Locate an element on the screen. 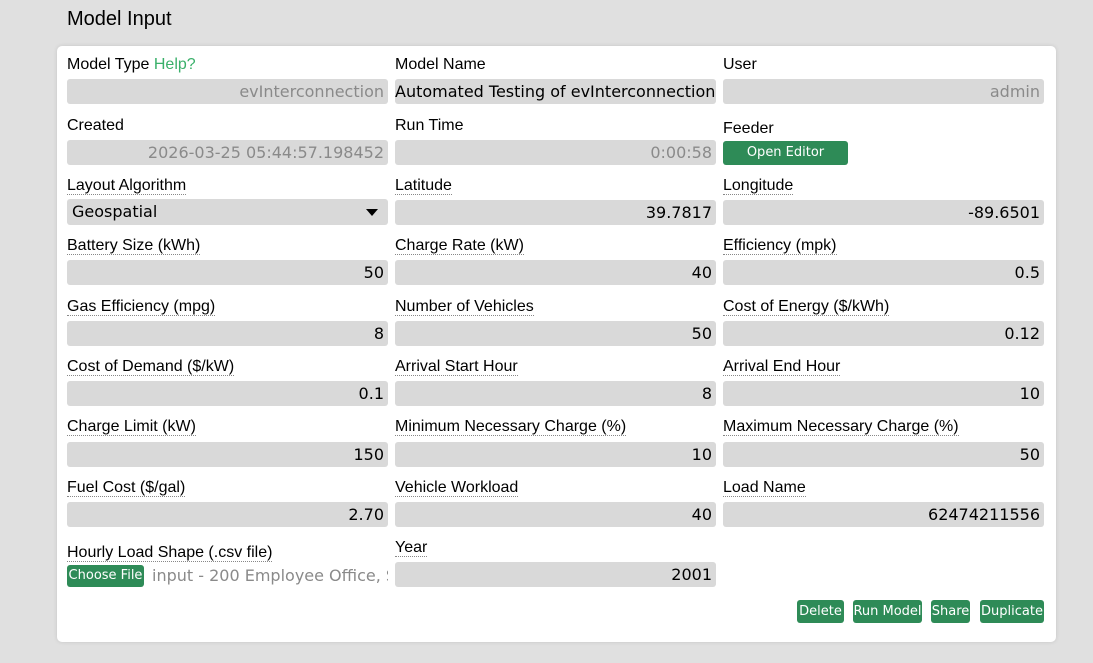 The width and height of the screenshot is (1093, 663). number-of-vehicles-input: 50 is located at coordinates (555, 333).